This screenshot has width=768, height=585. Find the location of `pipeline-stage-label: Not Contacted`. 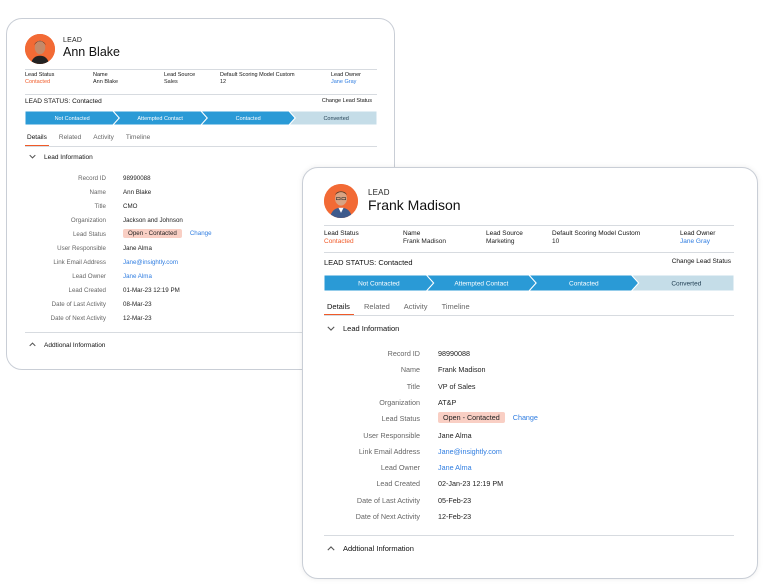

pipeline-stage-label: Not Contacted is located at coordinates (379, 283).